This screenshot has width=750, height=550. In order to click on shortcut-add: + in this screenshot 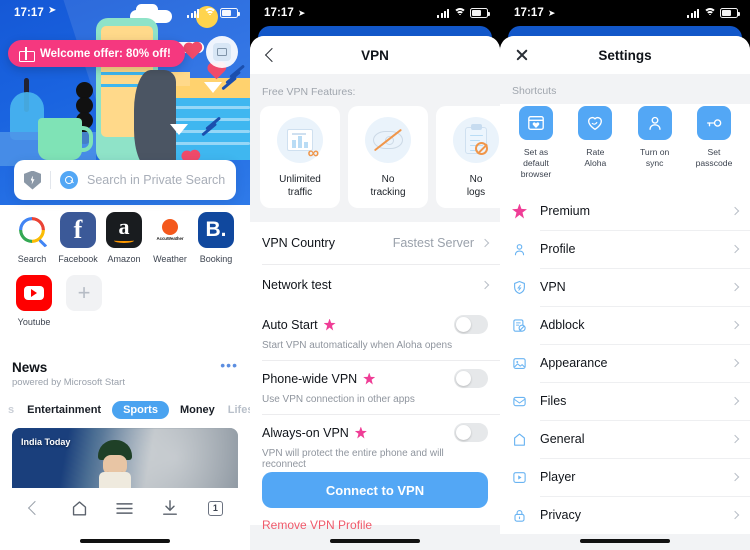, I will do `click(84, 301)`.